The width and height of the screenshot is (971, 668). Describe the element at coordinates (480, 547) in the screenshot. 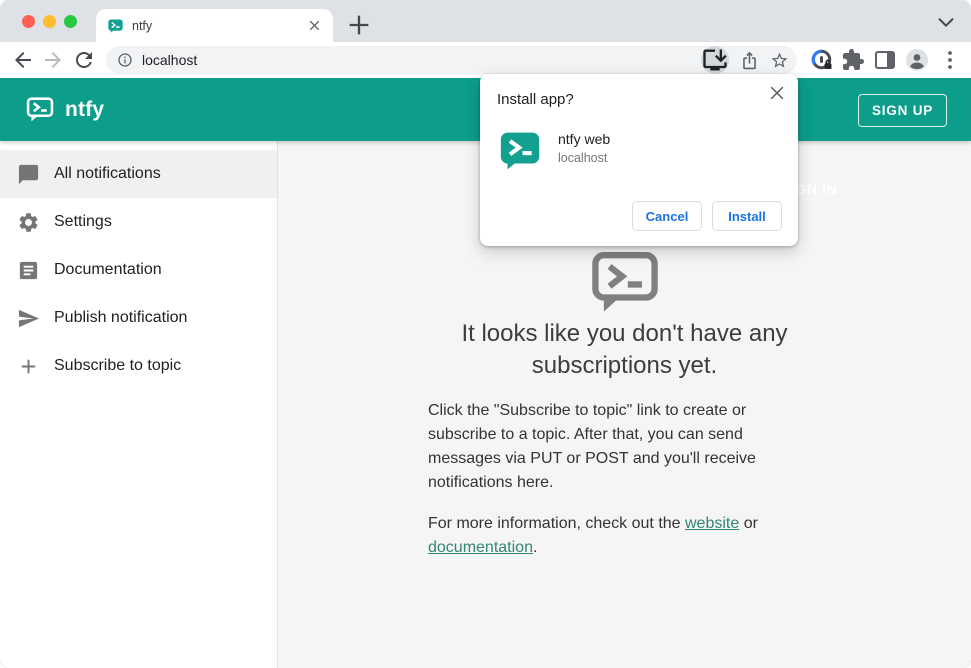

I see `documentation-link: documentation` at that location.